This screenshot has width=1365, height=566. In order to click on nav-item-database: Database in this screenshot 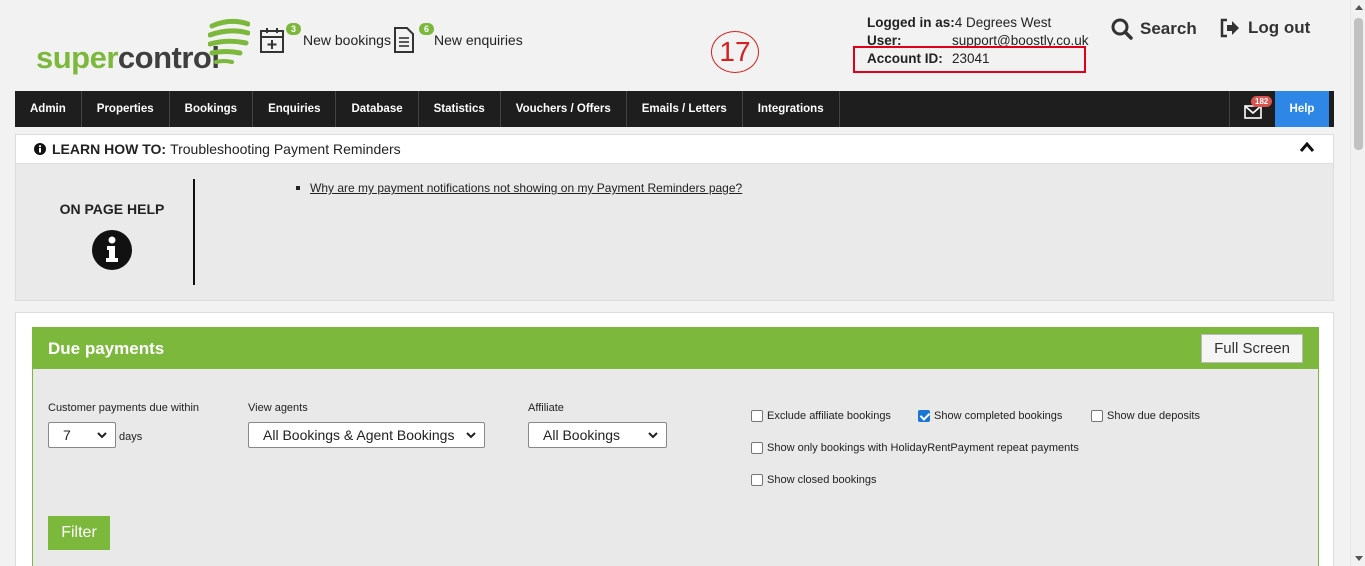, I will do `click(377, 109)`.